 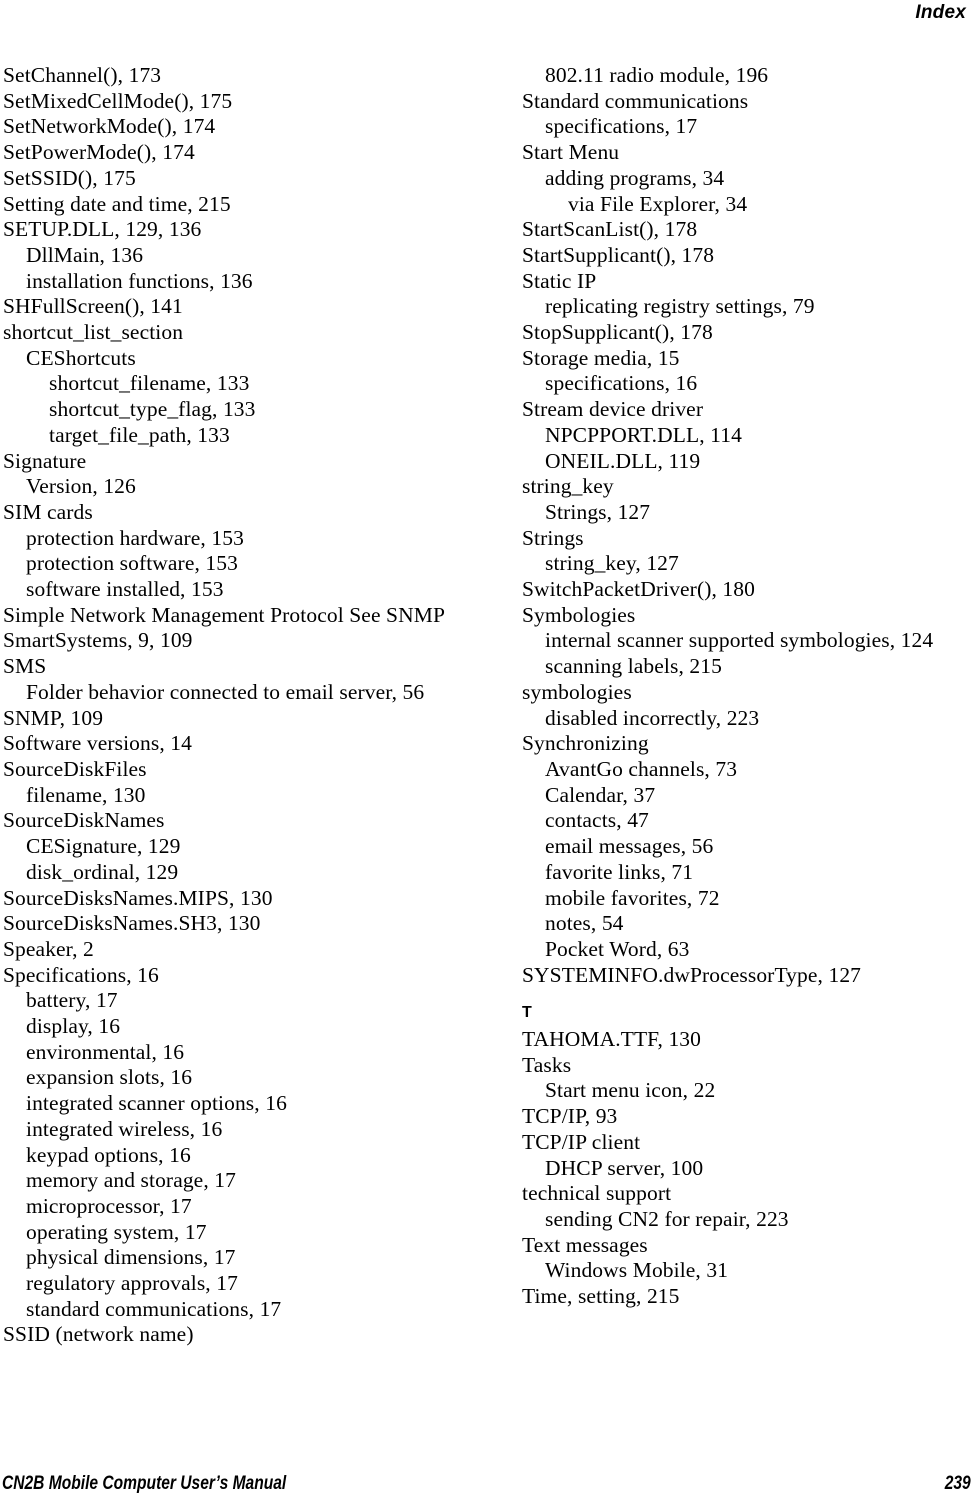 What do you see at coordinates (144, 1483) in the screenshot?
I see `footer-manual-title: CN2B Mobile Computer User’s Manual` at bounding box center [144, 1483].